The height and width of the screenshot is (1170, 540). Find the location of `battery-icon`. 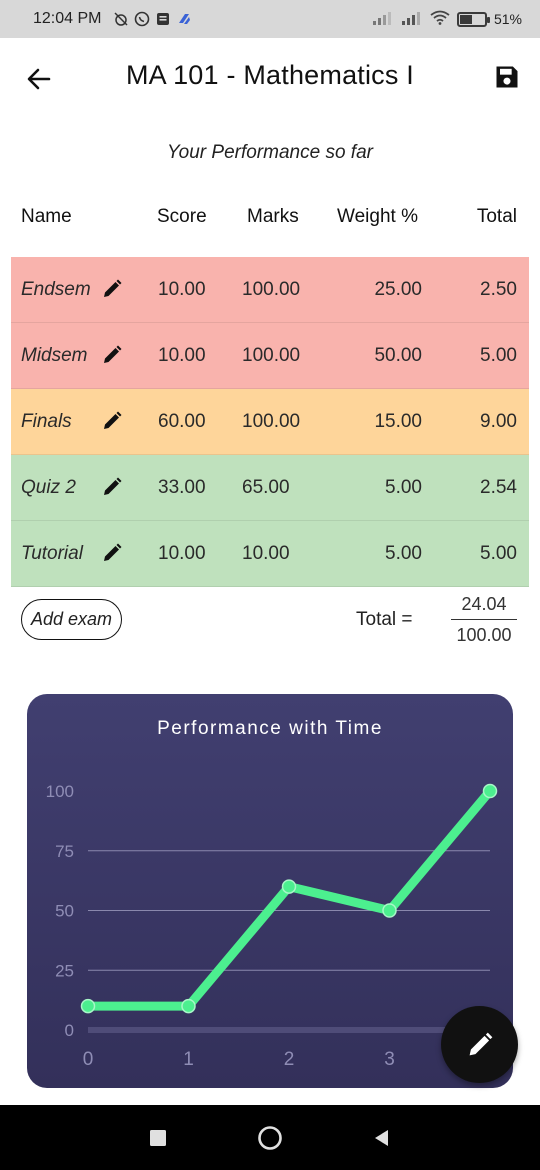

battery-icon is located at coordinates (473, 19).